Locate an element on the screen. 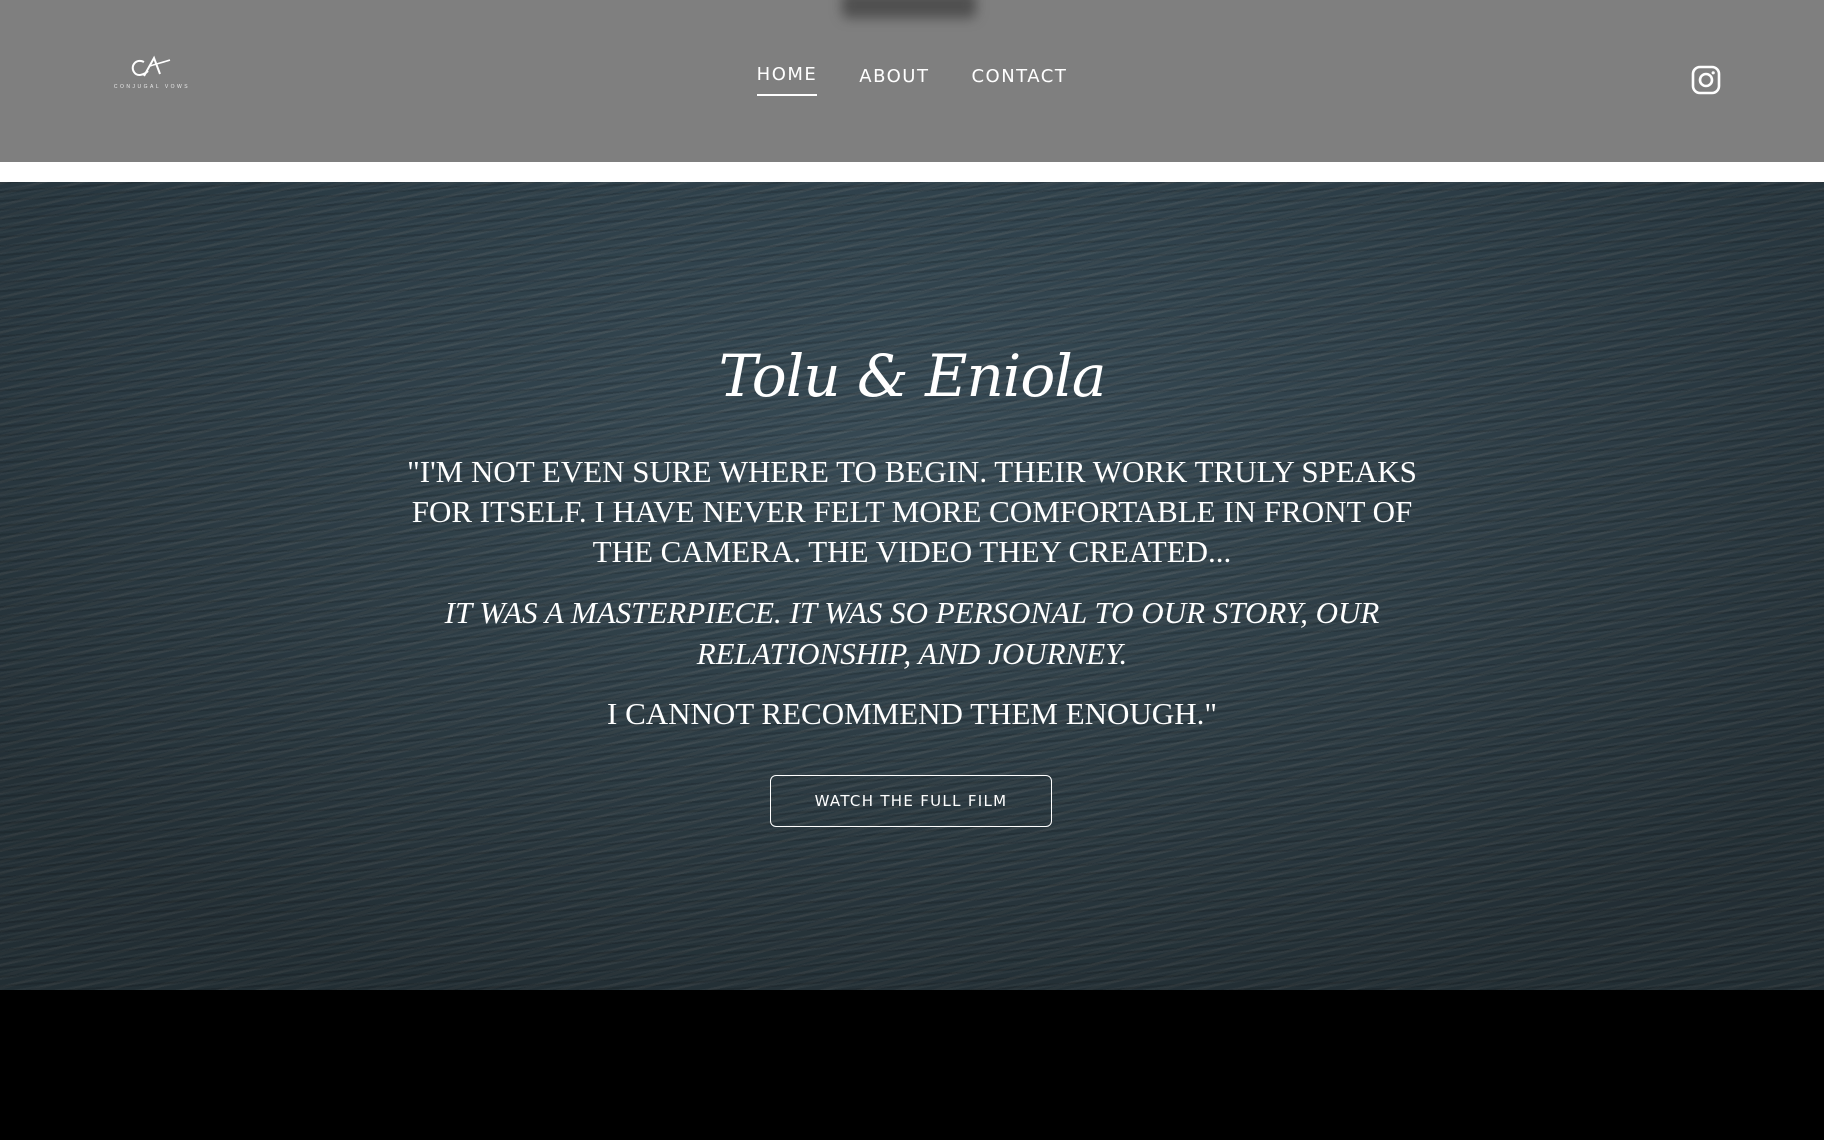 This screenshot has width=1824, height=1140. main-nav: HOME ABOUT CONTACT is located at coordinates (912, 80).